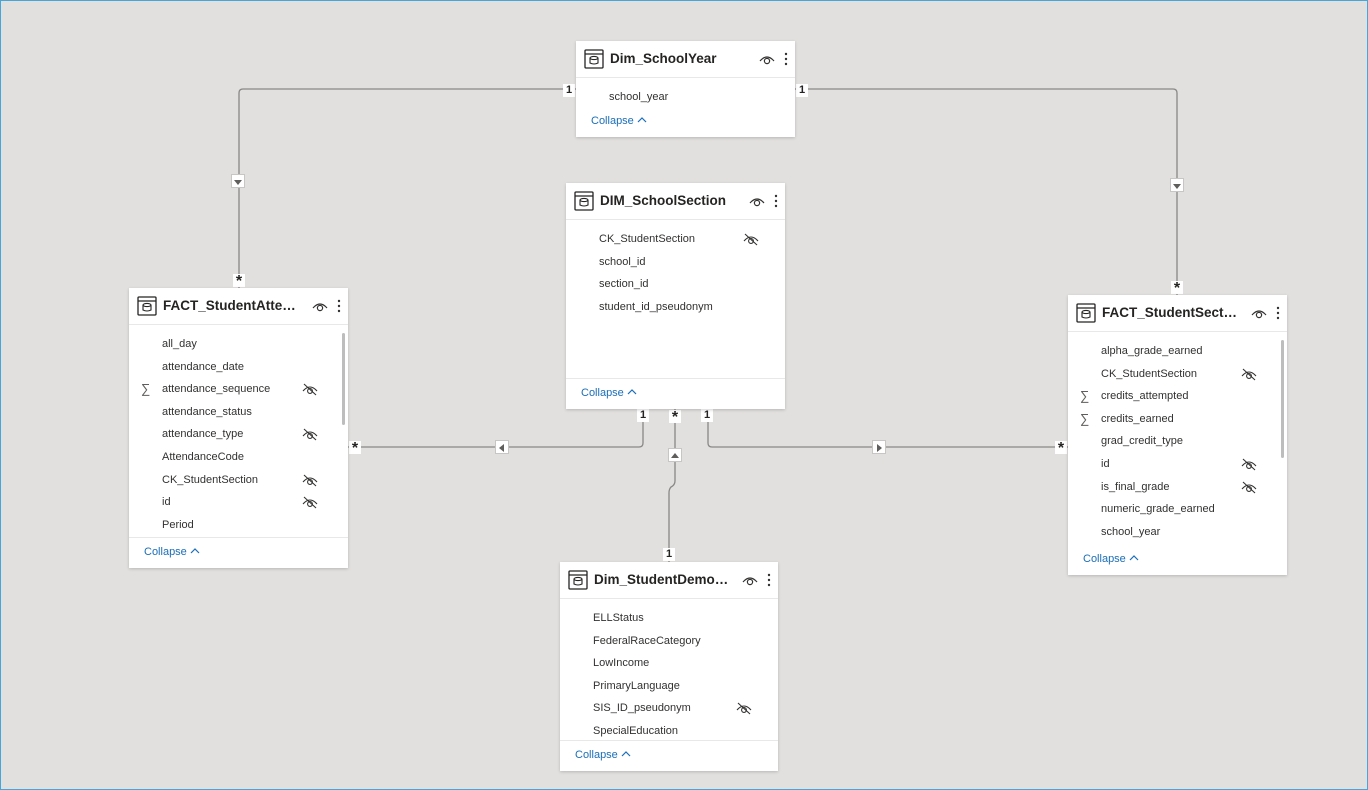 Image resolution: width=1368 pixels, height=790 pixels. Describe the element at coordinates (887, 428) in the screenshot. I see `relationship-section-sectiongrades` at that location.